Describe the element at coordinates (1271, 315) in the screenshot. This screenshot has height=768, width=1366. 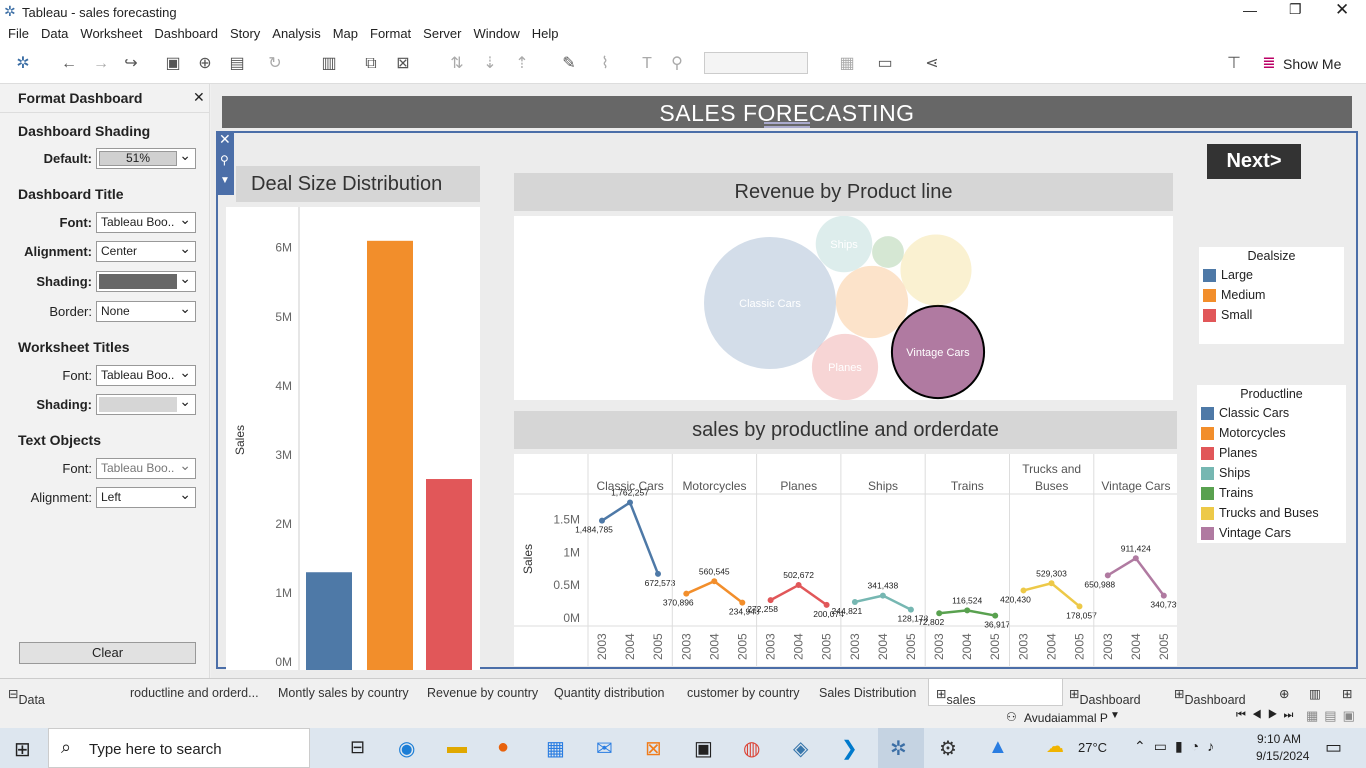
I see `legend-item-small: Small` at that location.